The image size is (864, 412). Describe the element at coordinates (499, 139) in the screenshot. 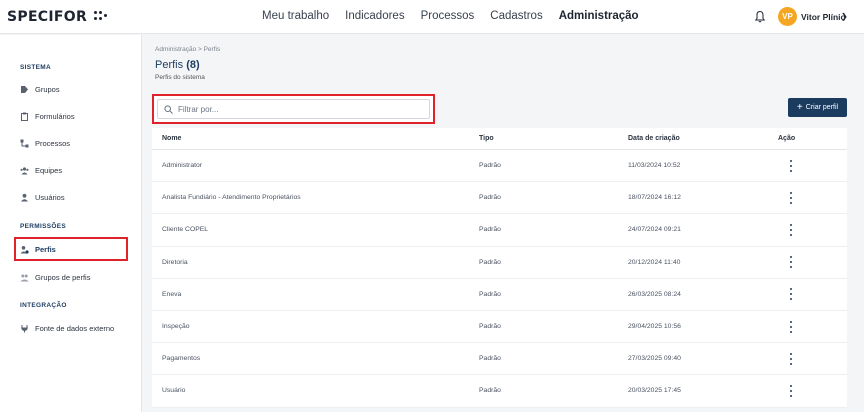

I see `table-header: Nome Tipo Data de criação Ação` at that location.